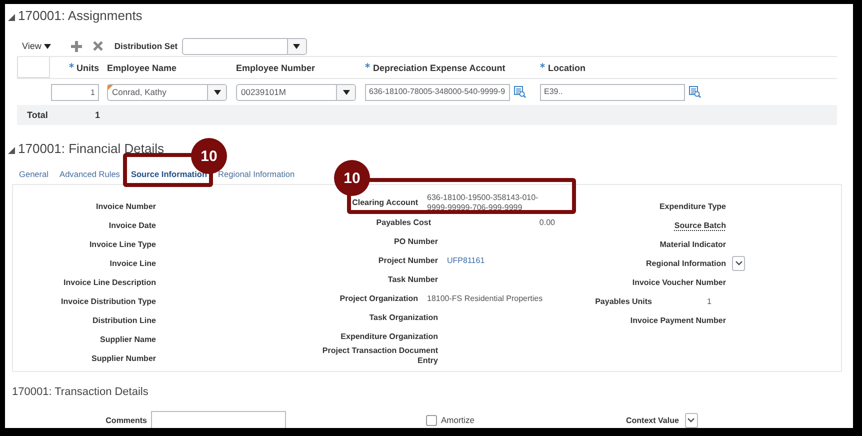  What do you see at coordinates (352, 178) in the screenshot?
I see `step-badge: 10` at bounding box center [352, 178].